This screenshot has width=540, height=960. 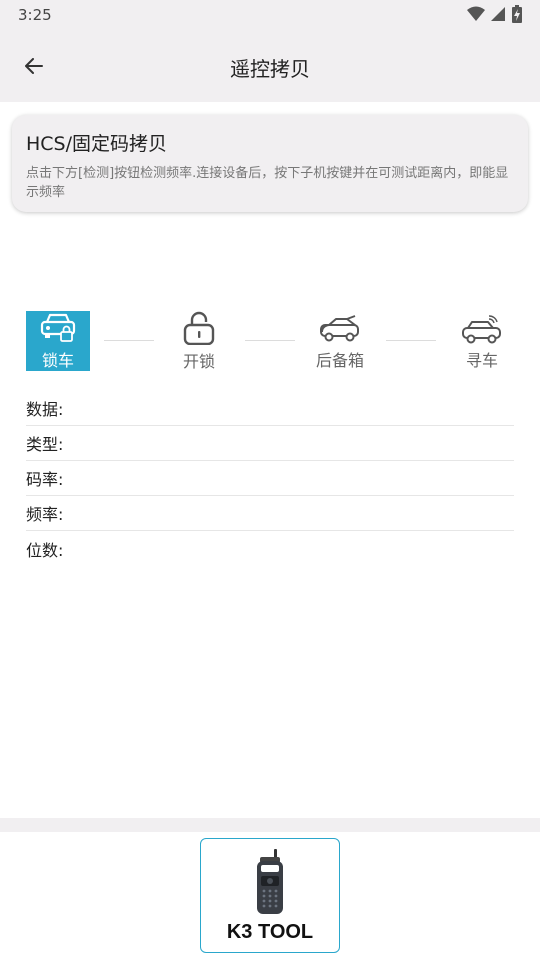 What do you see at coordinates (270, 15) in the screenshot?
I see `status-bar: 3:25` at bounding box center [270, 15].